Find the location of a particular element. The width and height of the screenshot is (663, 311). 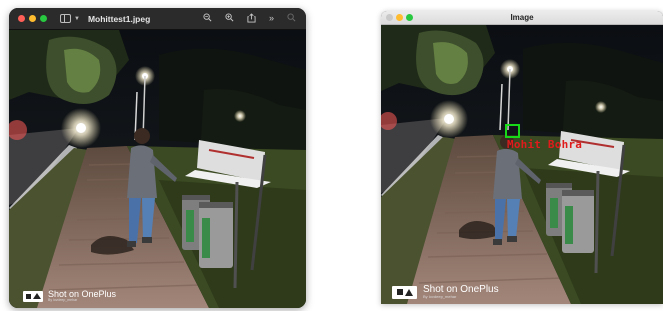

share-icon is located at coordinates (251, 18).